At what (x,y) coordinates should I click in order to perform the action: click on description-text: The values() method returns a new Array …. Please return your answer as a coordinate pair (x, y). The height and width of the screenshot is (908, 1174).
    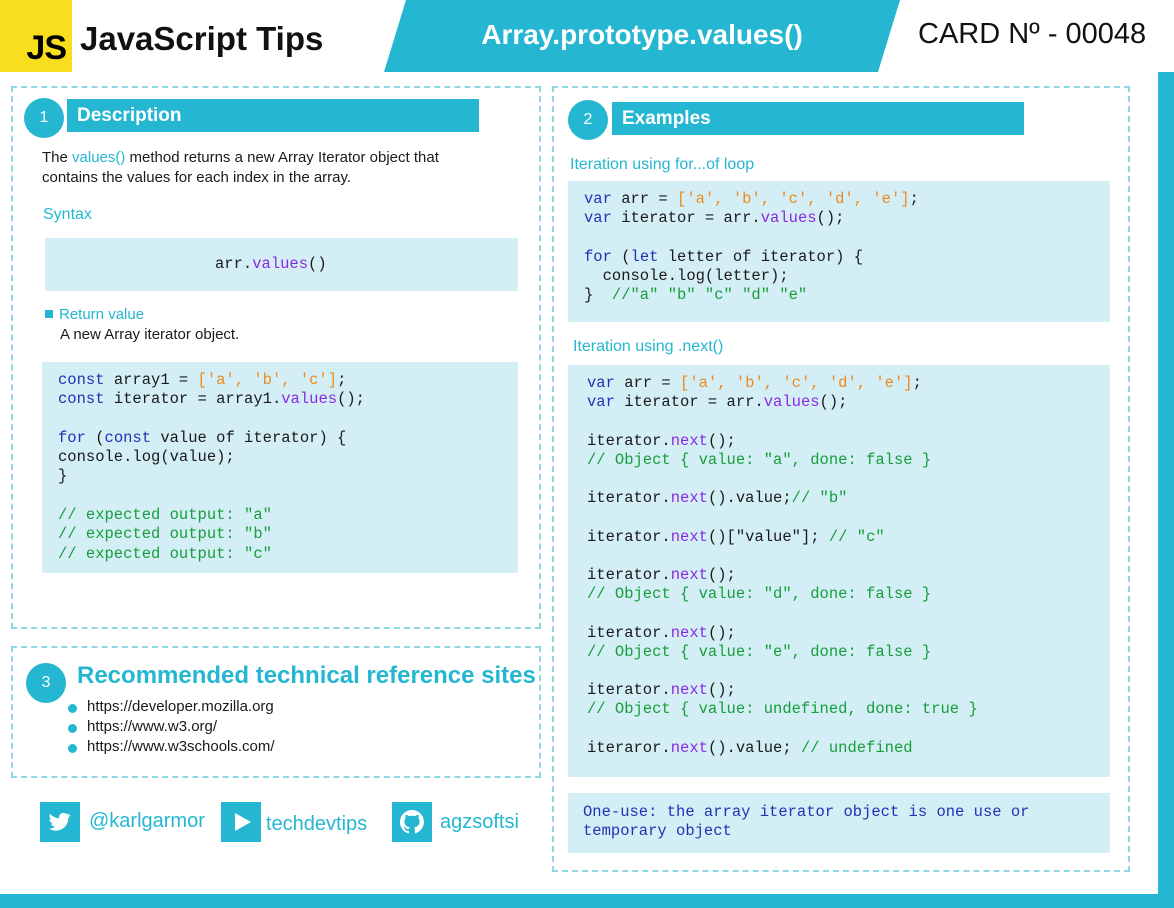
    Looking at the image, I should click on (240, 167).